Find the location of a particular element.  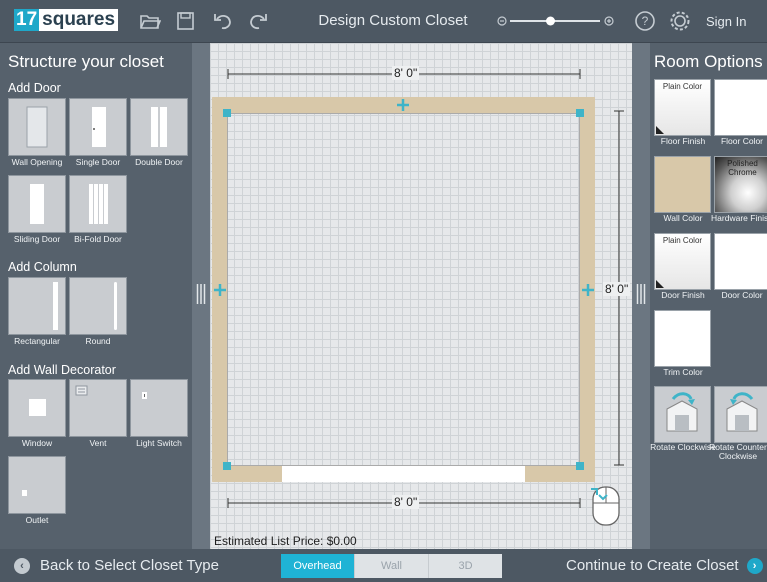

hardware-finish-label: Hardware Finish is located at coordinates (739, 218).